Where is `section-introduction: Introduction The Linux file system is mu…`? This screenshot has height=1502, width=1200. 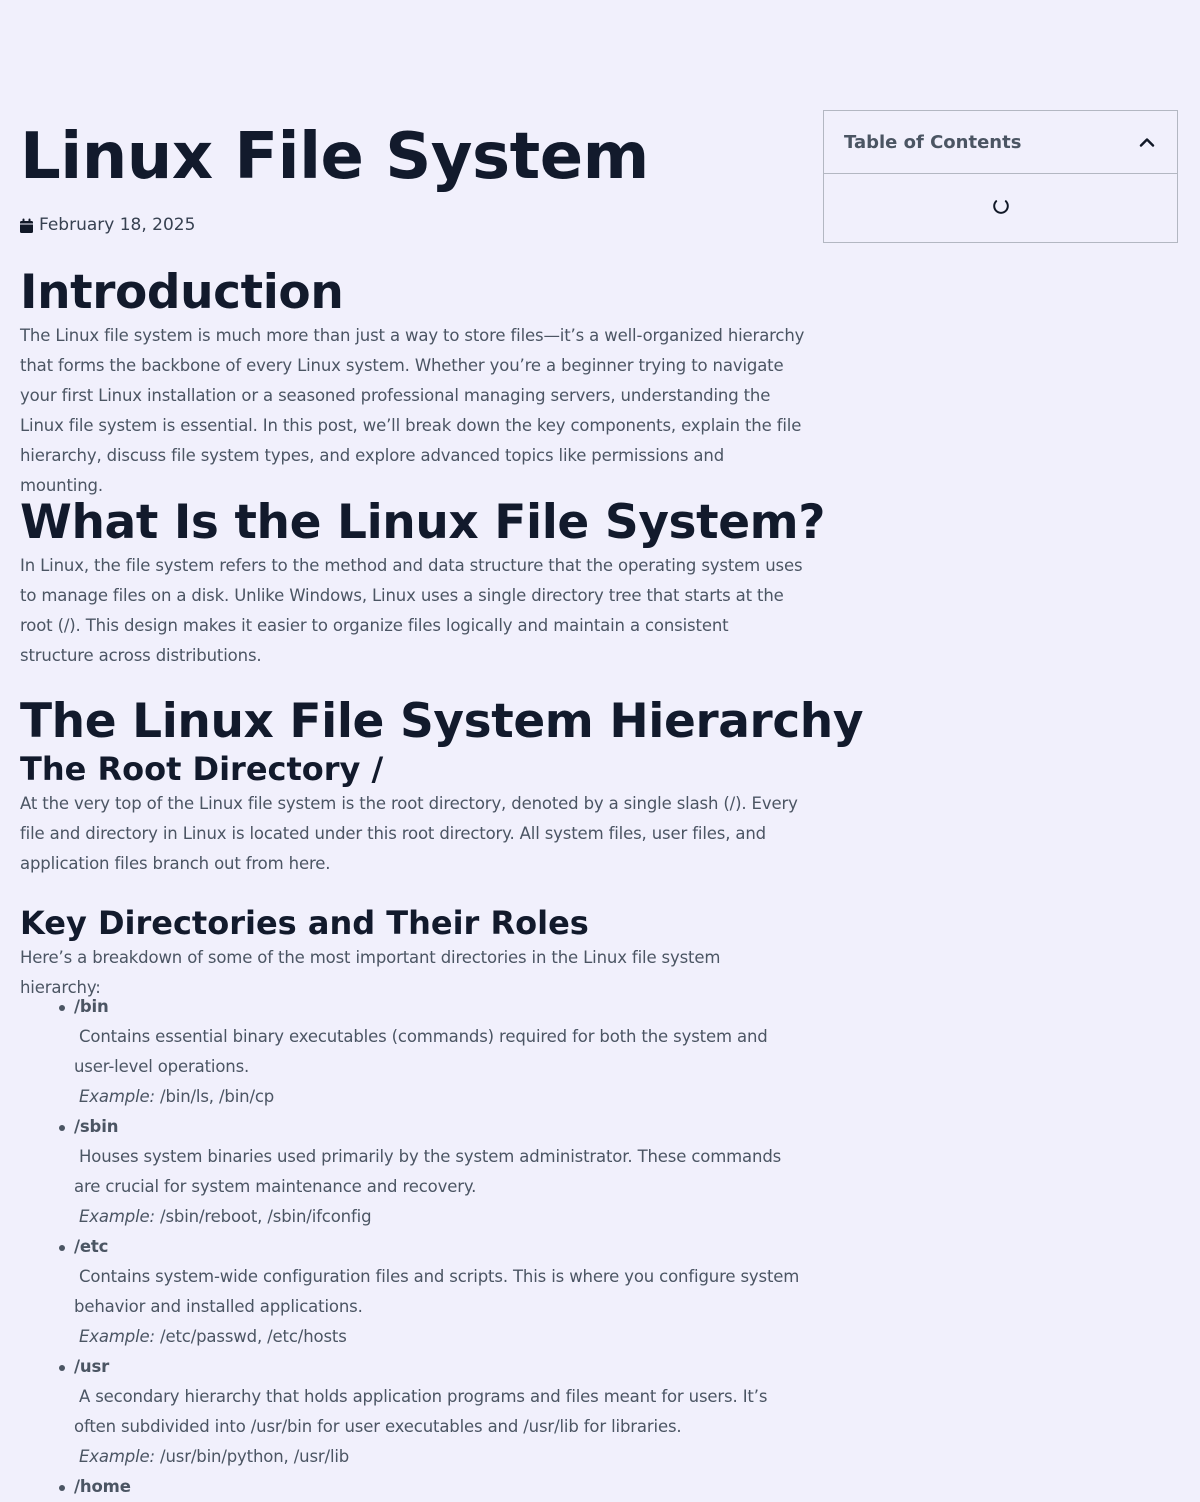
section-introduction: Introduction The Linux file system is mu… is located at coordinates (412, 383).